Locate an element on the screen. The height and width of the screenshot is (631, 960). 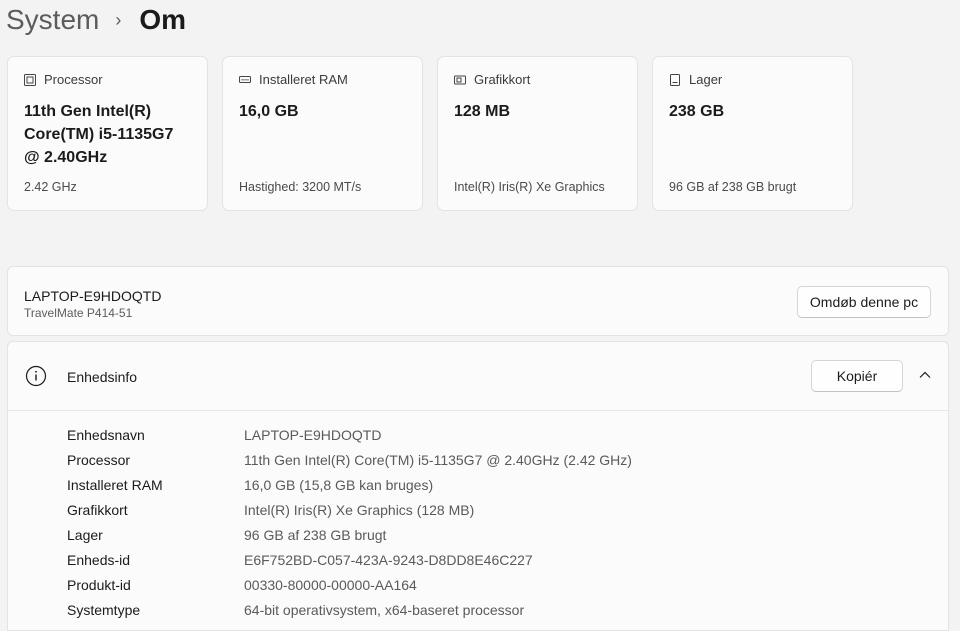
graphics-card-label: Grafikkort is located at coordinates (502, 79).